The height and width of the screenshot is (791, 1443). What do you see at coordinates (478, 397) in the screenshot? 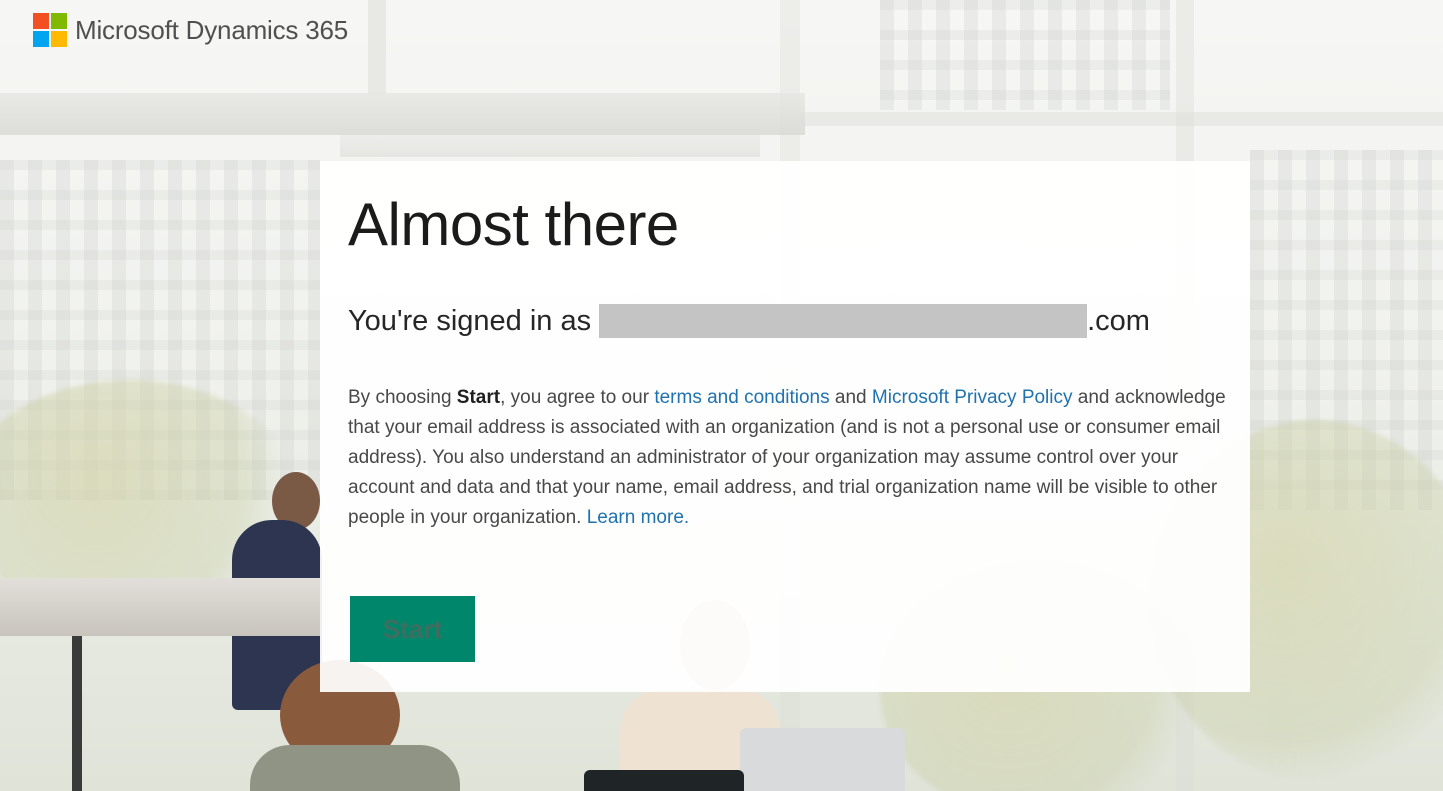
I see `agreement-start-word: Start` at bounding box center [478, 397].